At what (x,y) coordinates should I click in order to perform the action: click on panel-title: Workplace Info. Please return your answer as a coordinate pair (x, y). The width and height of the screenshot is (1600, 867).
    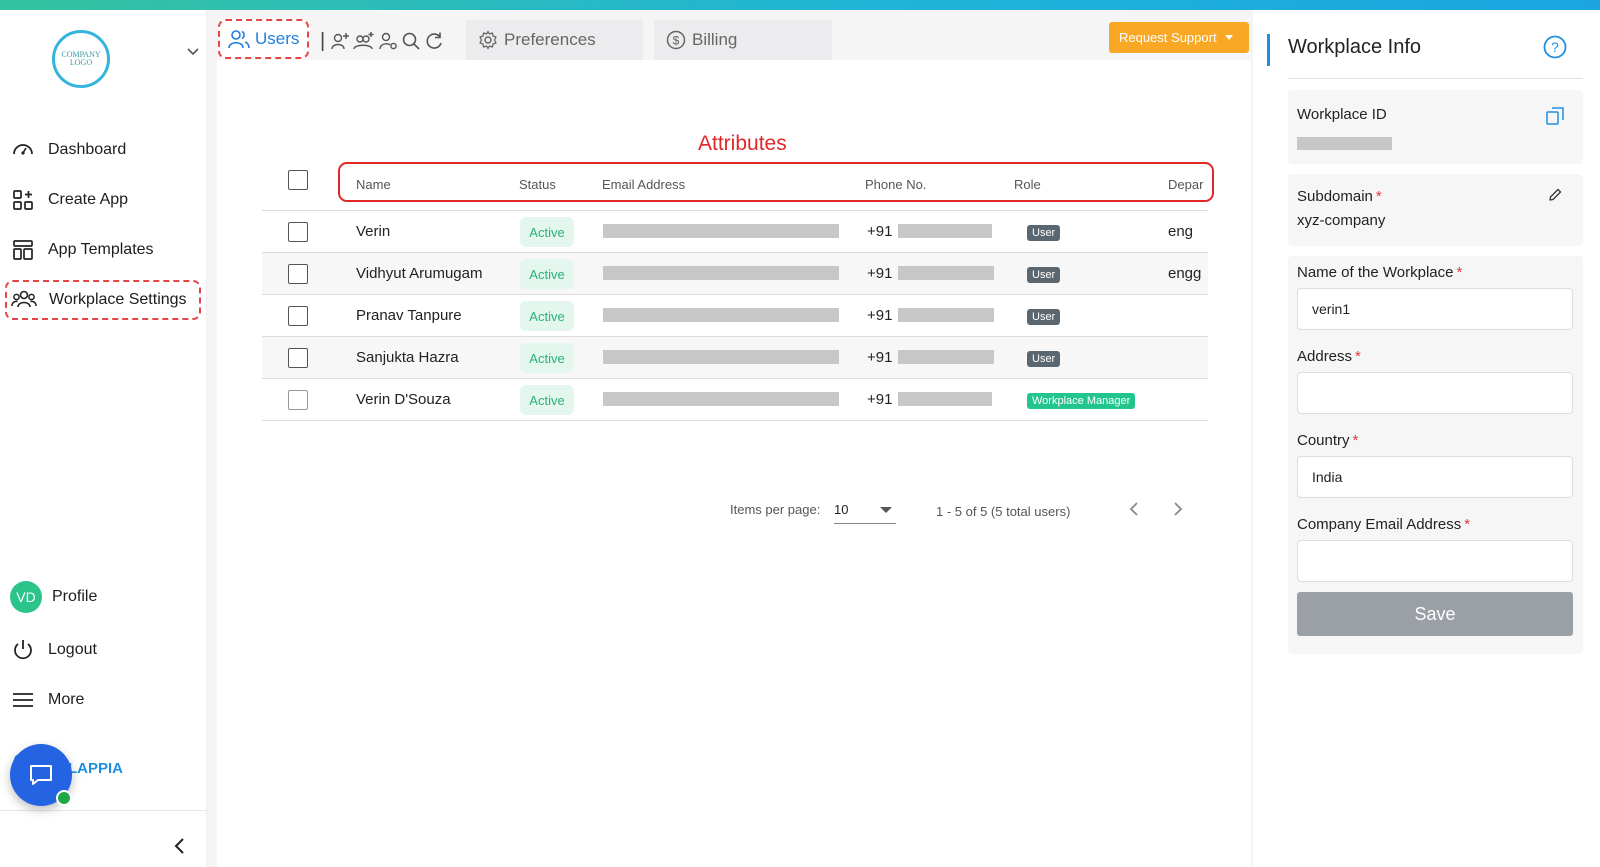
    Looking at the image, I should click on (1355, 47).